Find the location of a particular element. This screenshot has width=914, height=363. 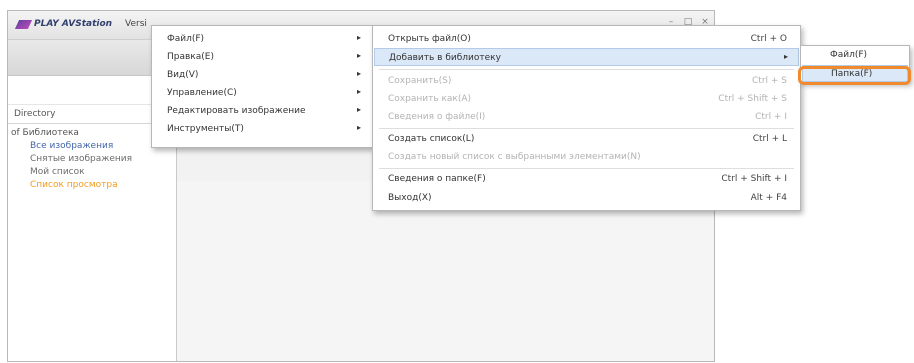

tree-item-watch-list: Список просмотра is located at coordinates (74, 185).